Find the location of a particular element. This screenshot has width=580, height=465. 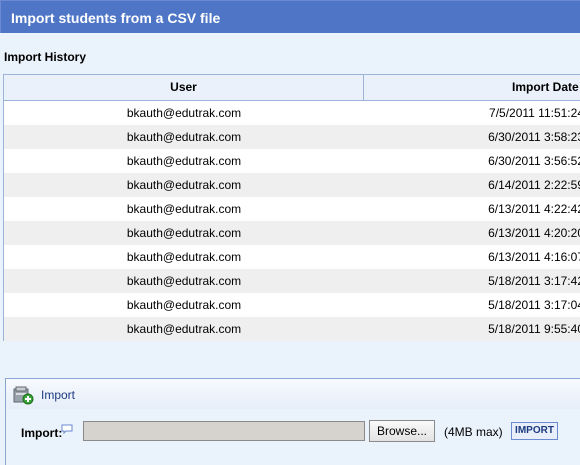

import-folder-icon is located at coordinates (24, 395).